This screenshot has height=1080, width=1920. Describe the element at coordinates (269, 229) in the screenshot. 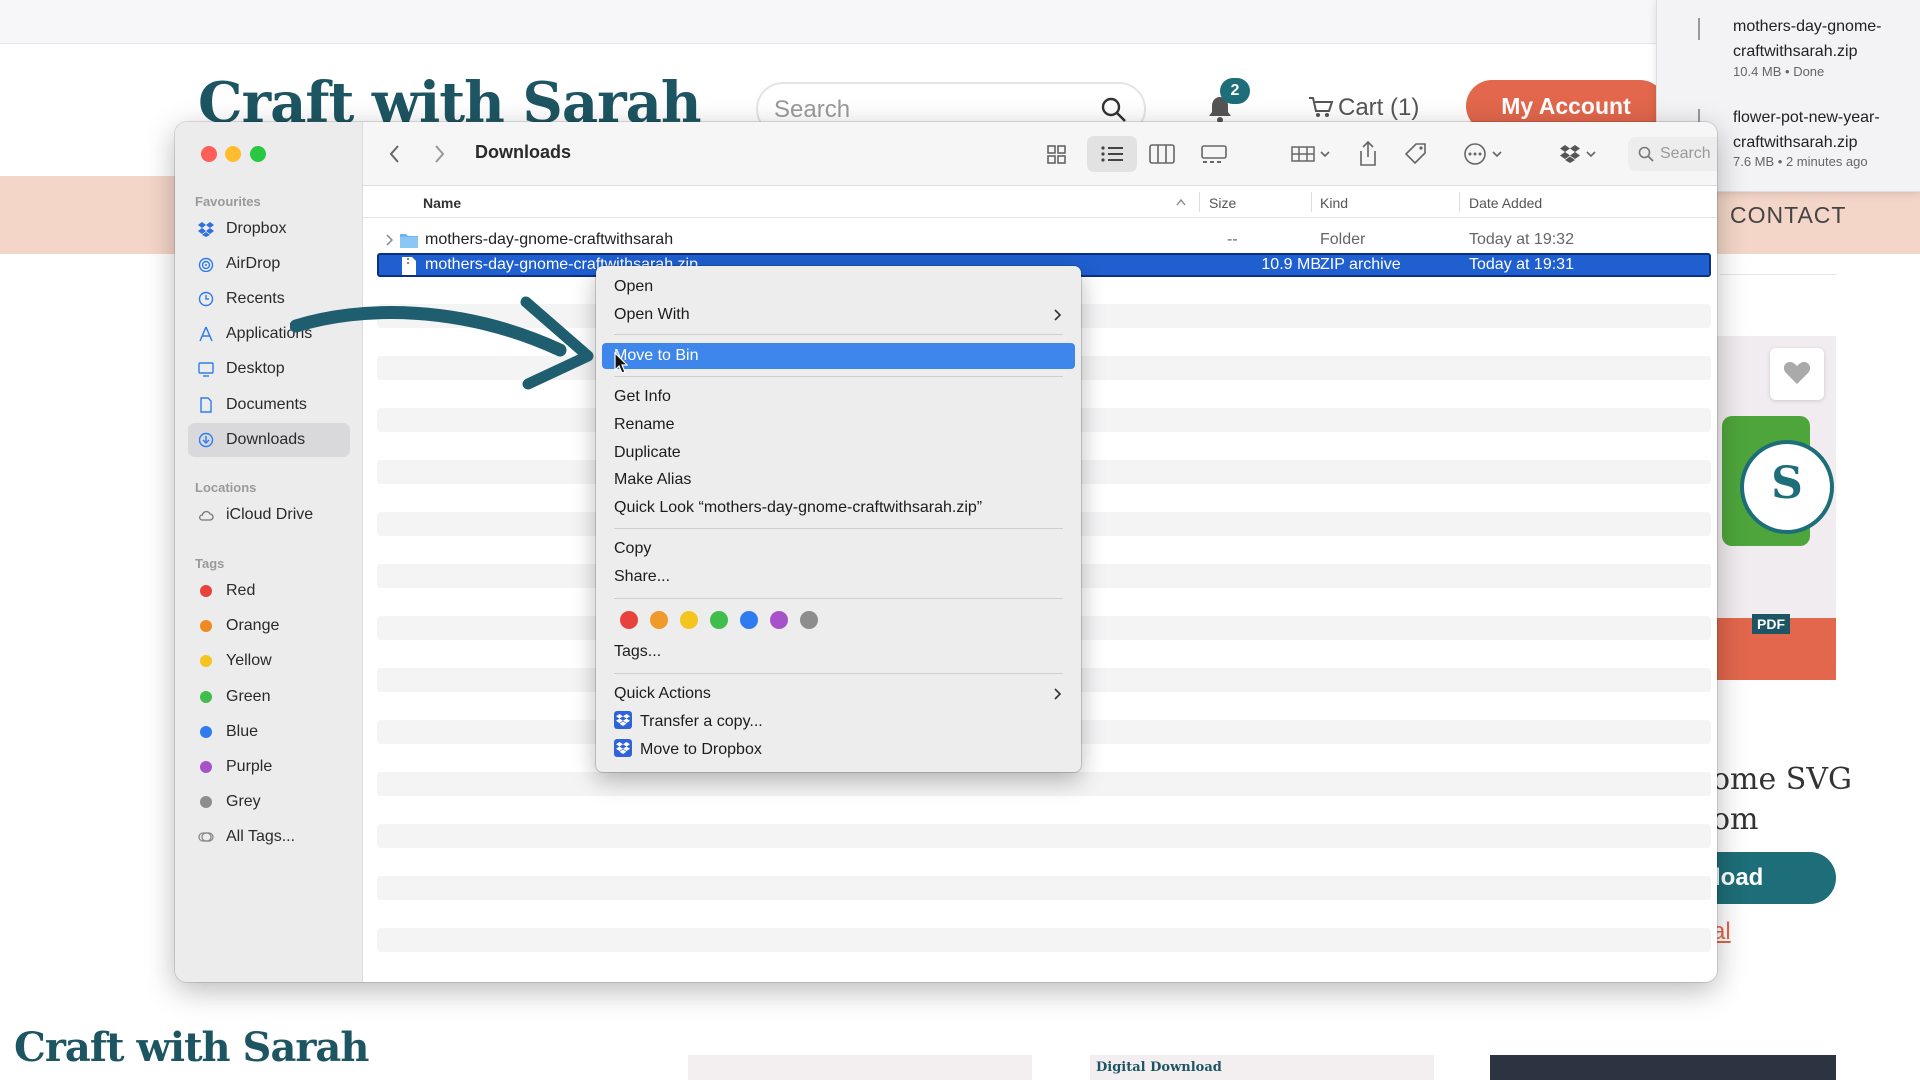

I see `sidebar-item-dropbox: Dropbox` at that location.